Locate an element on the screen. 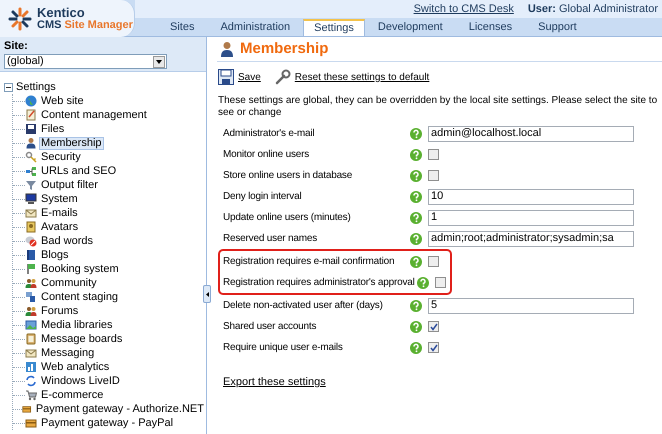 This screenshot has width=662, height=434. tree-item: System is located at coordinates (59, 199).